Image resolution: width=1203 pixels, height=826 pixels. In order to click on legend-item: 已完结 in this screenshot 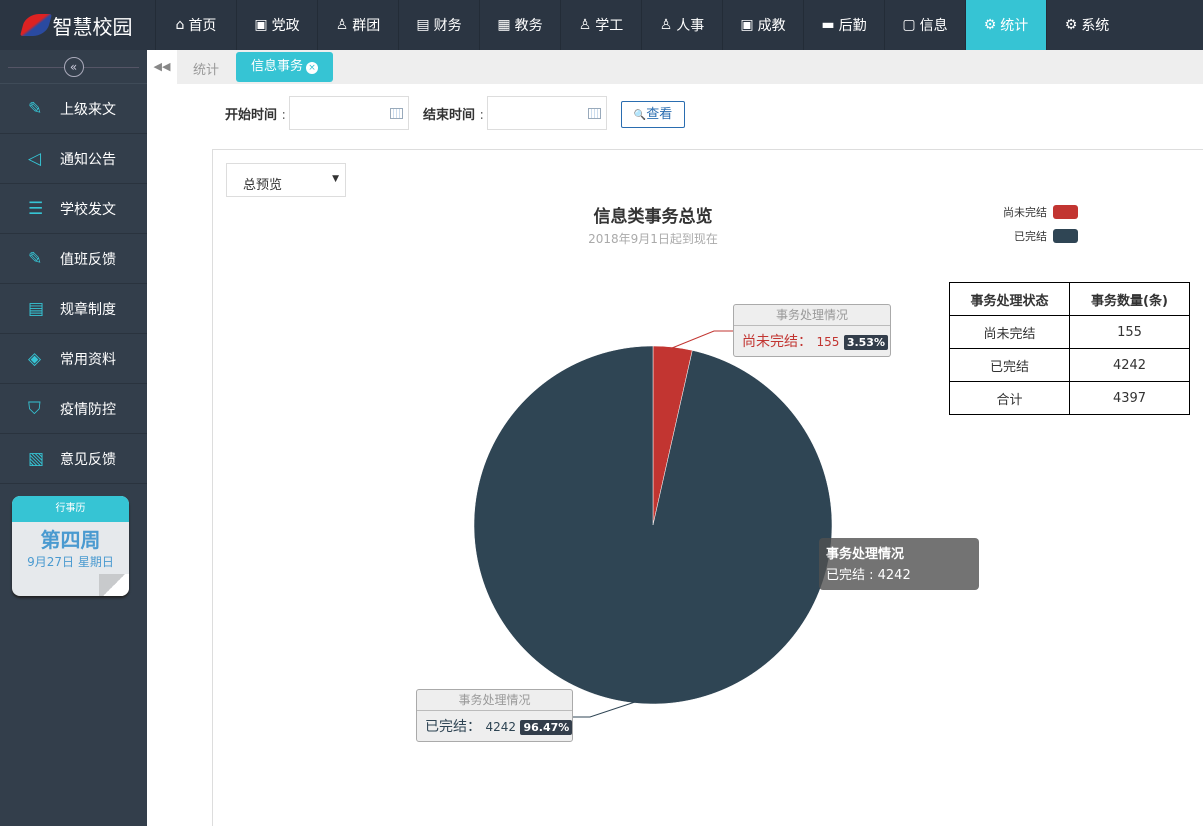, I will do `click(1034, 236)`.